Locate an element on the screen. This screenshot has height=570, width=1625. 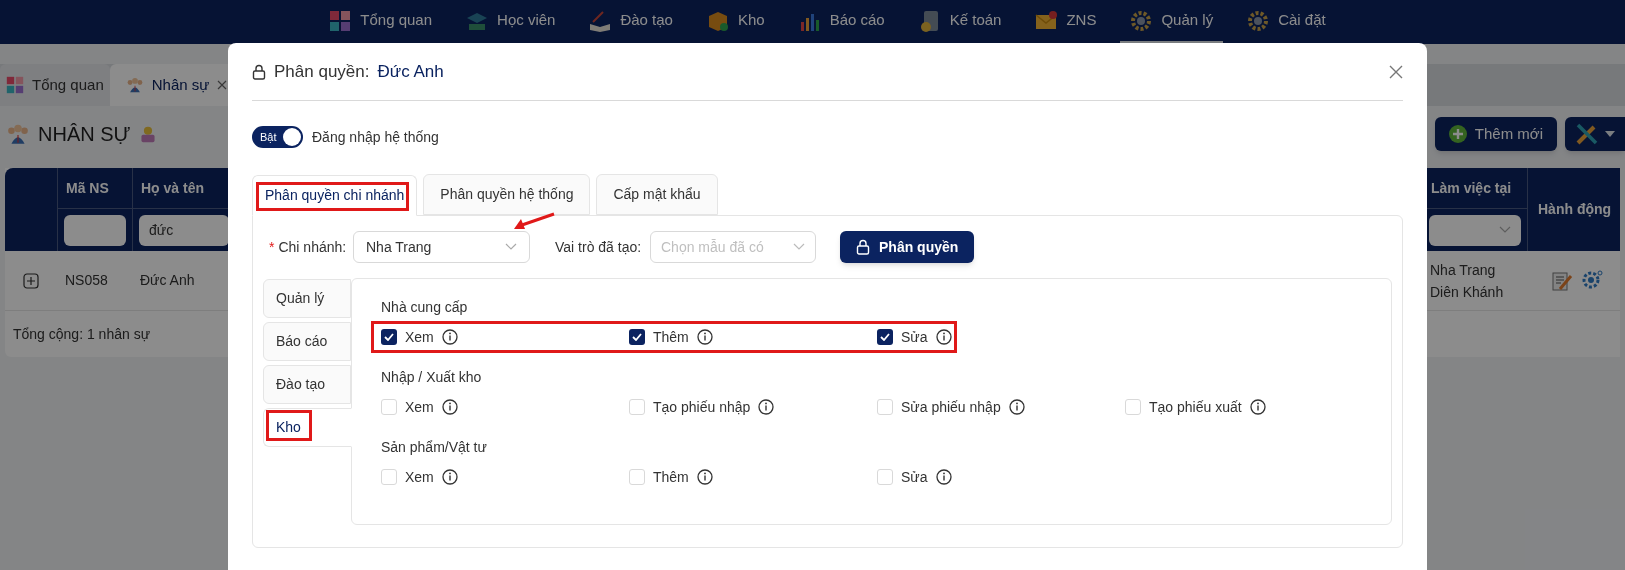
envelope-icon is located at coordinates (1046, 20).